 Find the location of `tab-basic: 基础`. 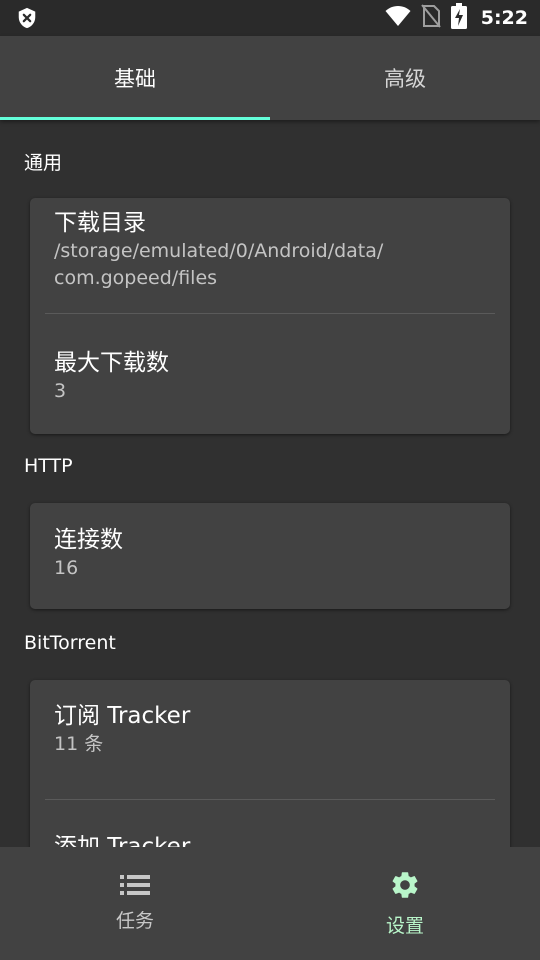

tab-basic: 基础 is located at coordinates (135, 78).